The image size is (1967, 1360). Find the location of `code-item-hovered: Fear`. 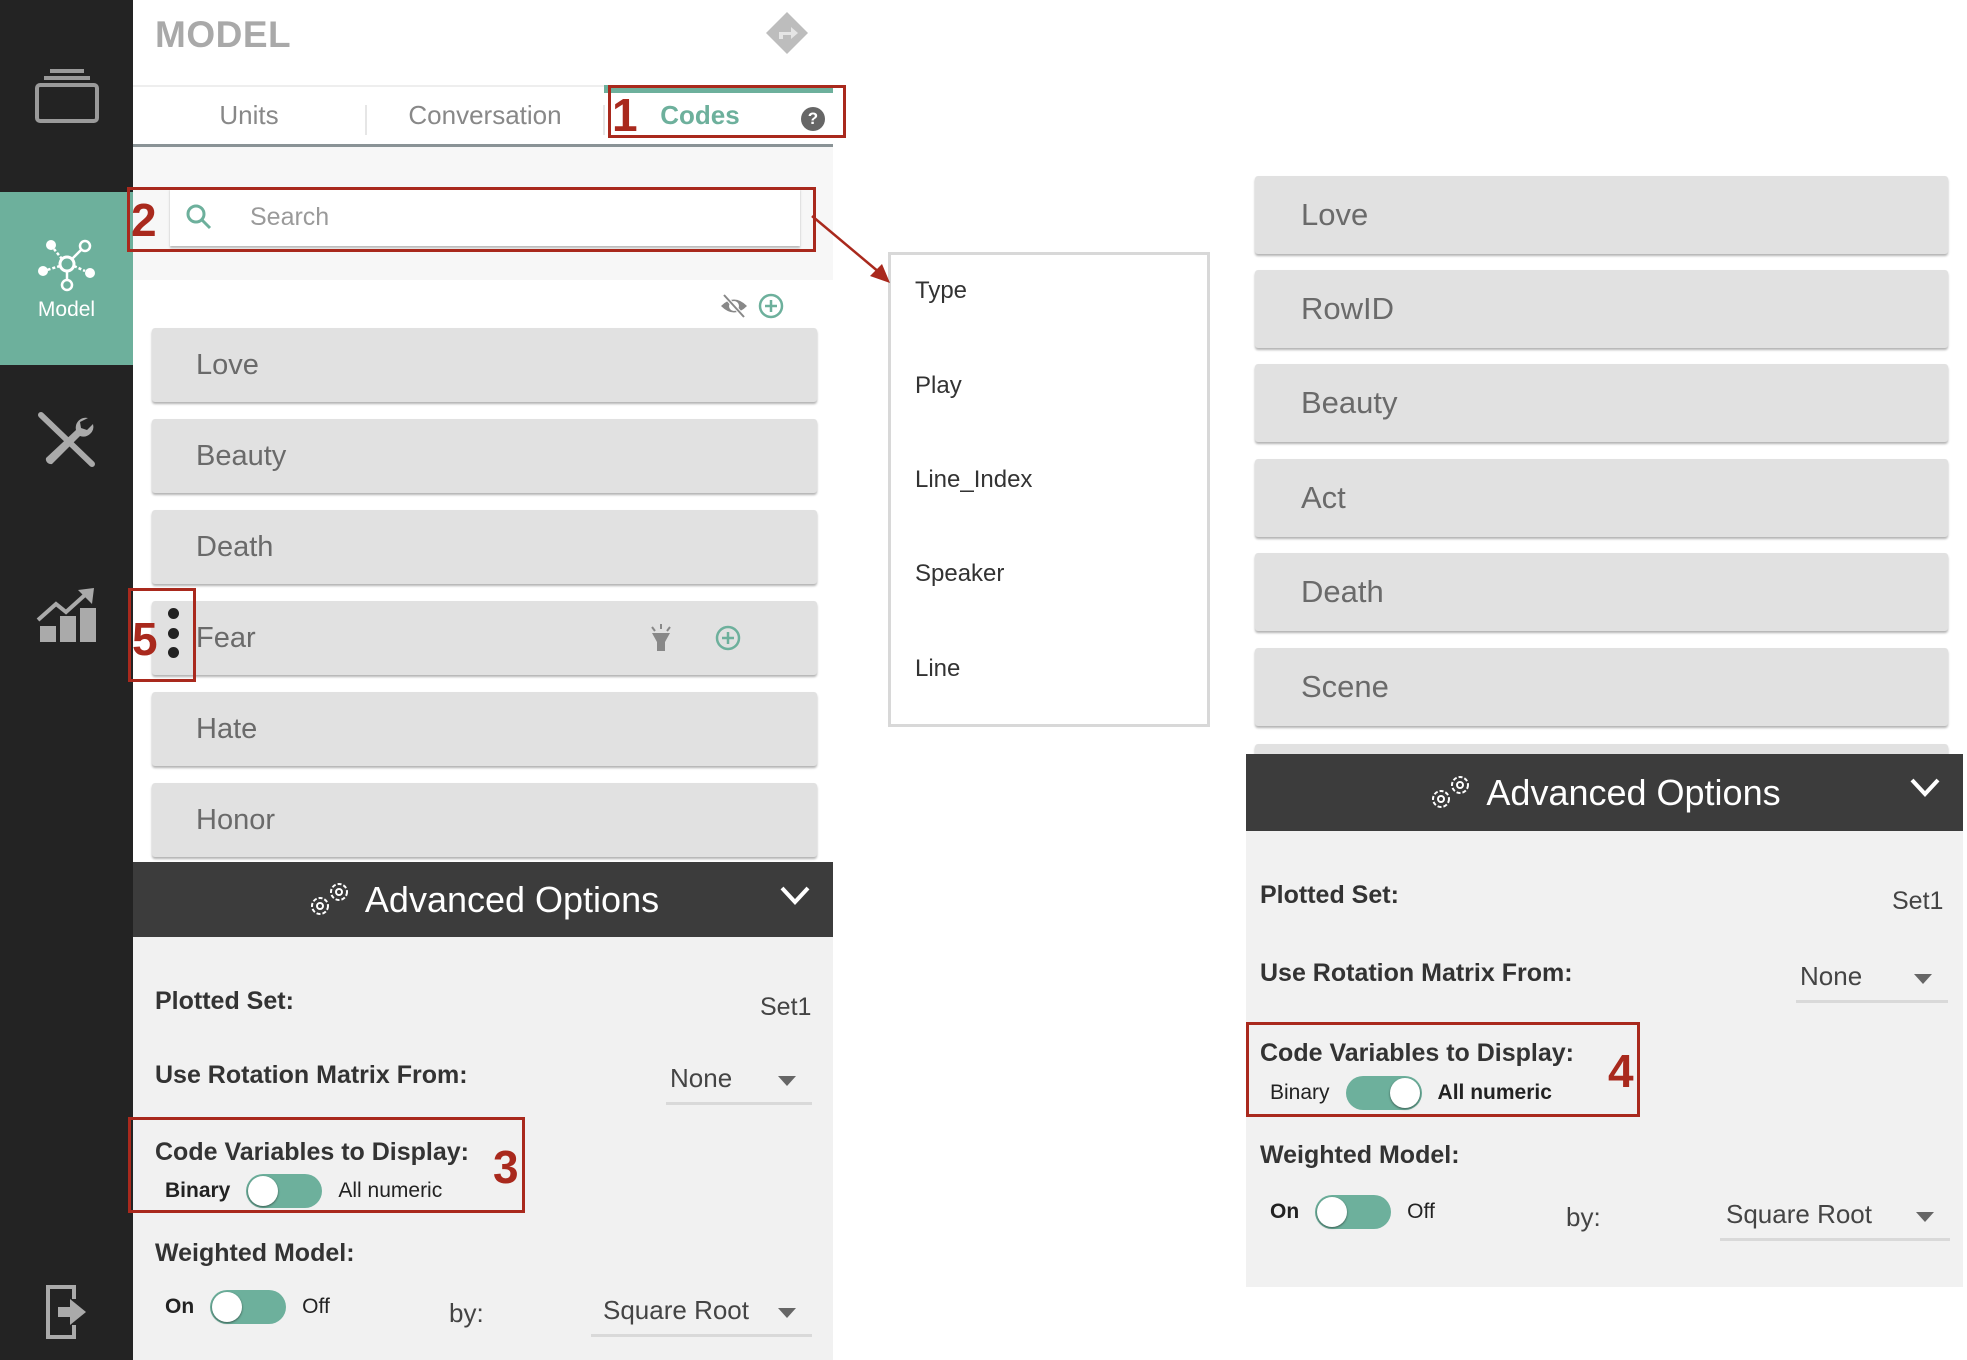

code-item-hovered: Fear is located at coordinates (484, 638).